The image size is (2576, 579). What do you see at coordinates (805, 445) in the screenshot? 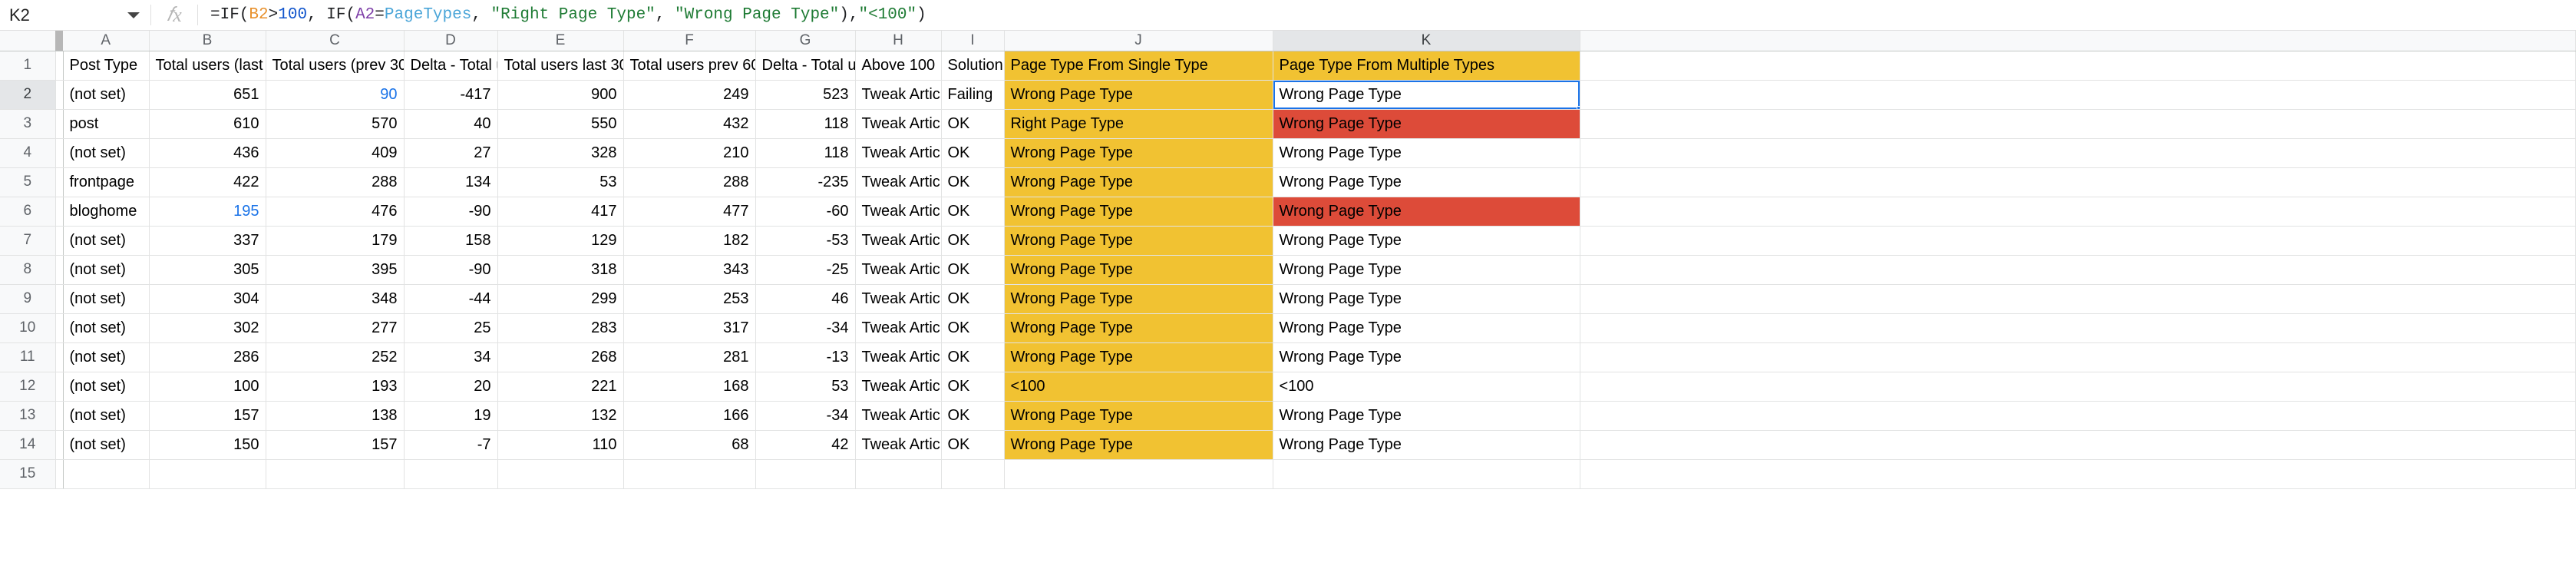
I see `cell-delta-total-users-2: 42` at bounding box center [805, 445].